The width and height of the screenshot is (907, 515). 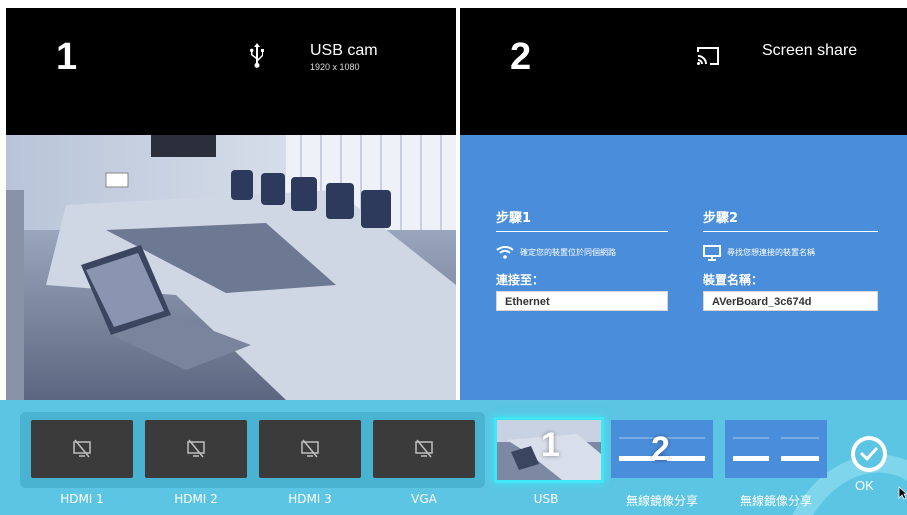 I want to click on cast-icon, so click(x=708, y=56).